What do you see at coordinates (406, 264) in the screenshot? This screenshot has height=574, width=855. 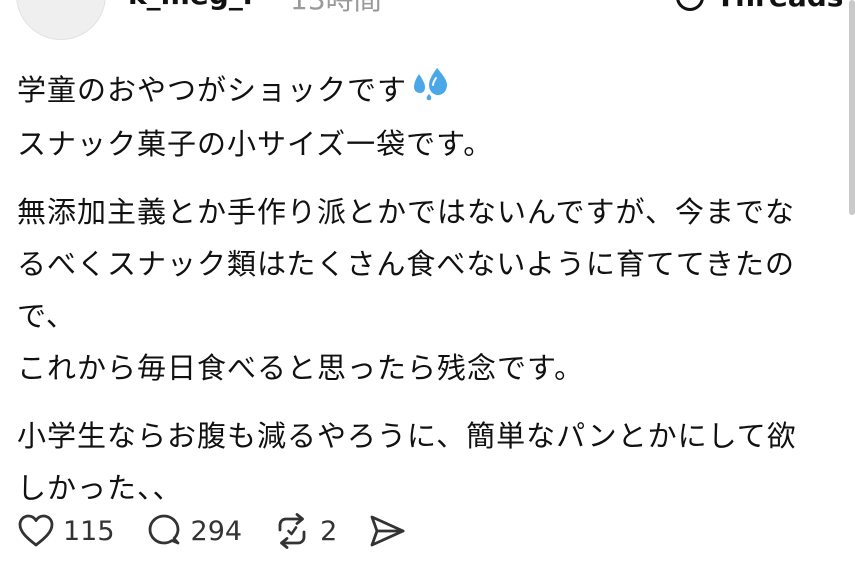 I see `text-line: るべくスナック類はたくさん食べないように育ててきたの` at bounding box center [406, 264].